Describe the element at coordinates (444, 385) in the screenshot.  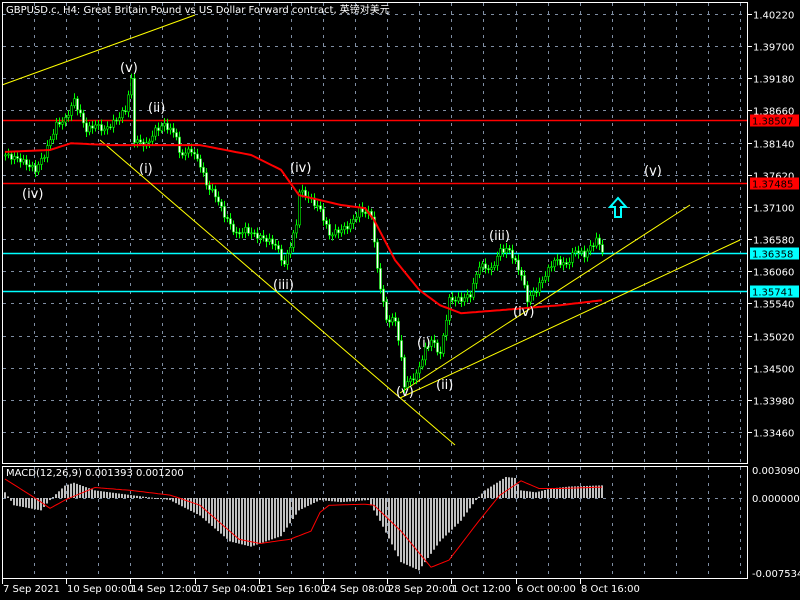
I see `wave-label: (ii)` at that location.